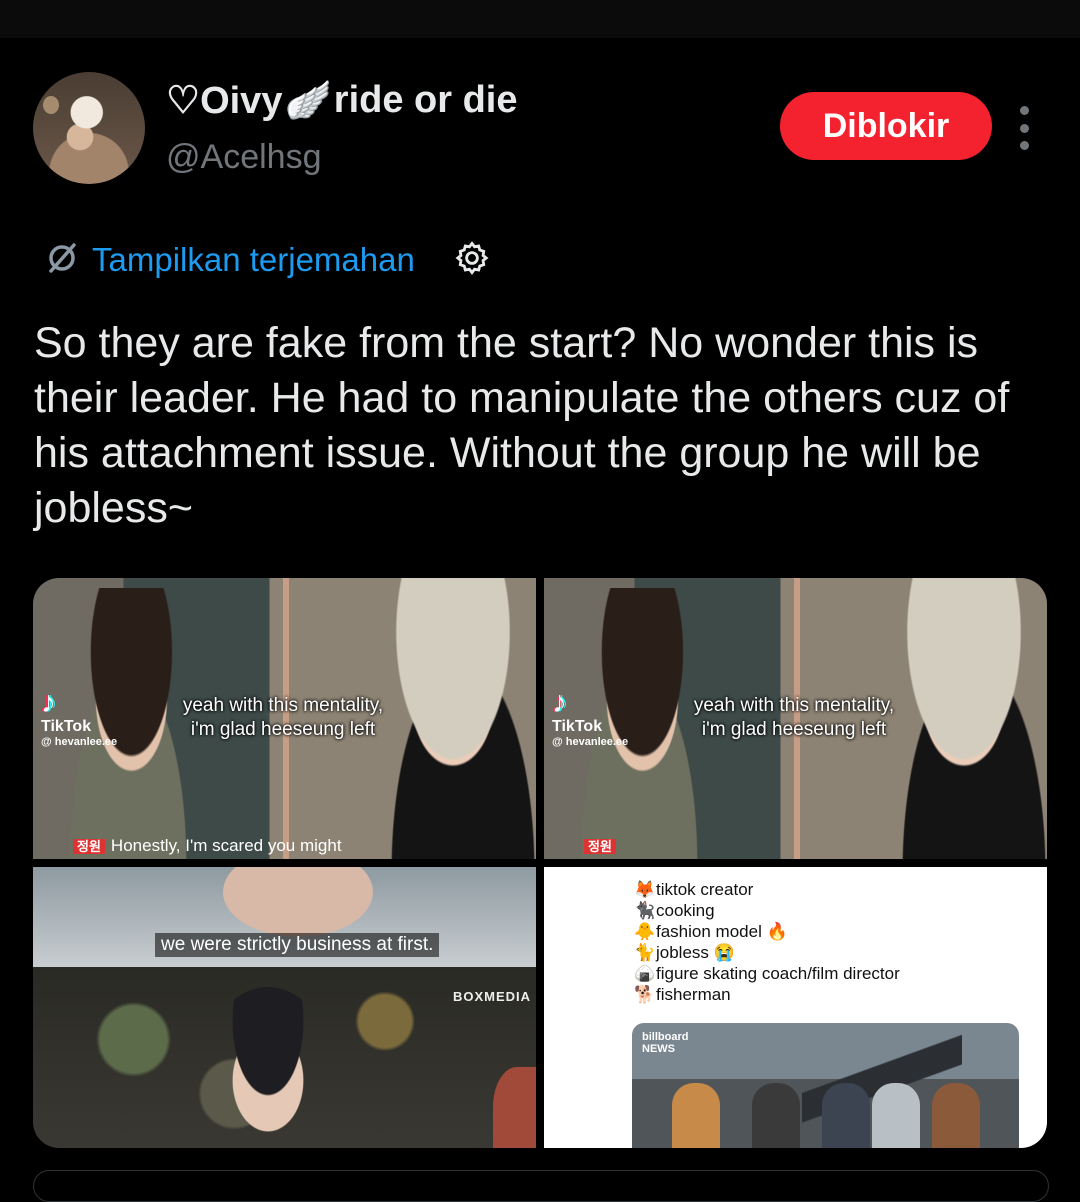  I want to click on cat-icon: 🐈, so click(645, 952).